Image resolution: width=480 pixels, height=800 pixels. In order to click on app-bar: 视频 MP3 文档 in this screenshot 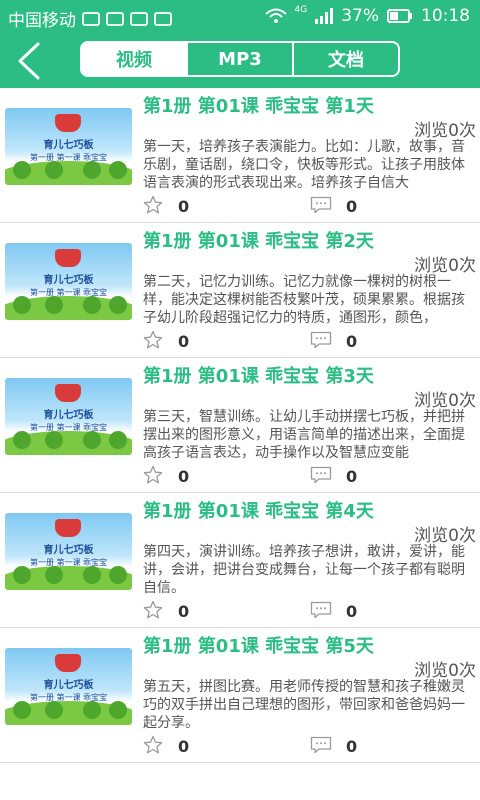, I will do `click(240, 61)`.